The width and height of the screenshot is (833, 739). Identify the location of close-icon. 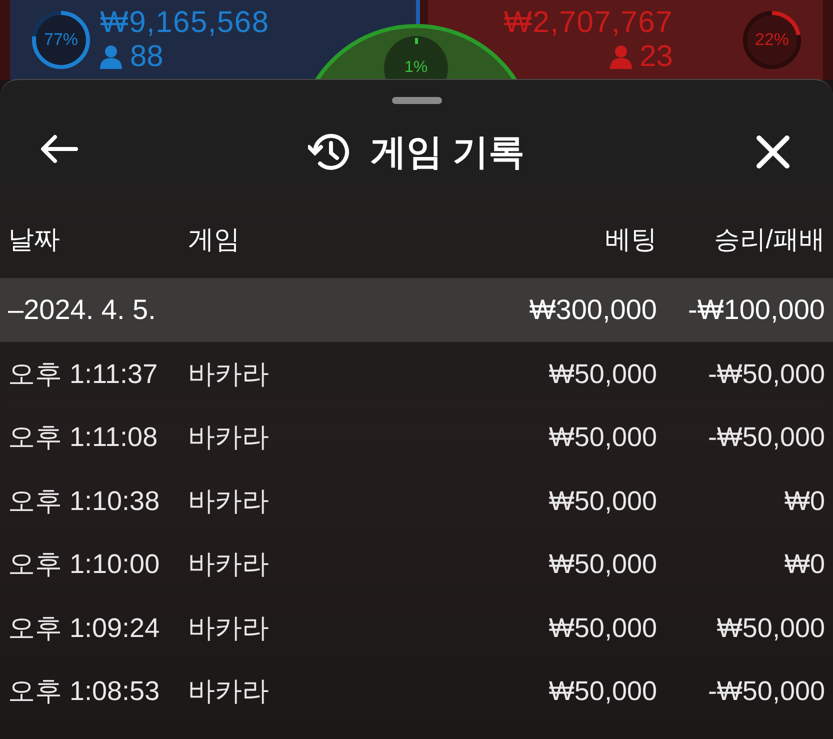
(773, 152).